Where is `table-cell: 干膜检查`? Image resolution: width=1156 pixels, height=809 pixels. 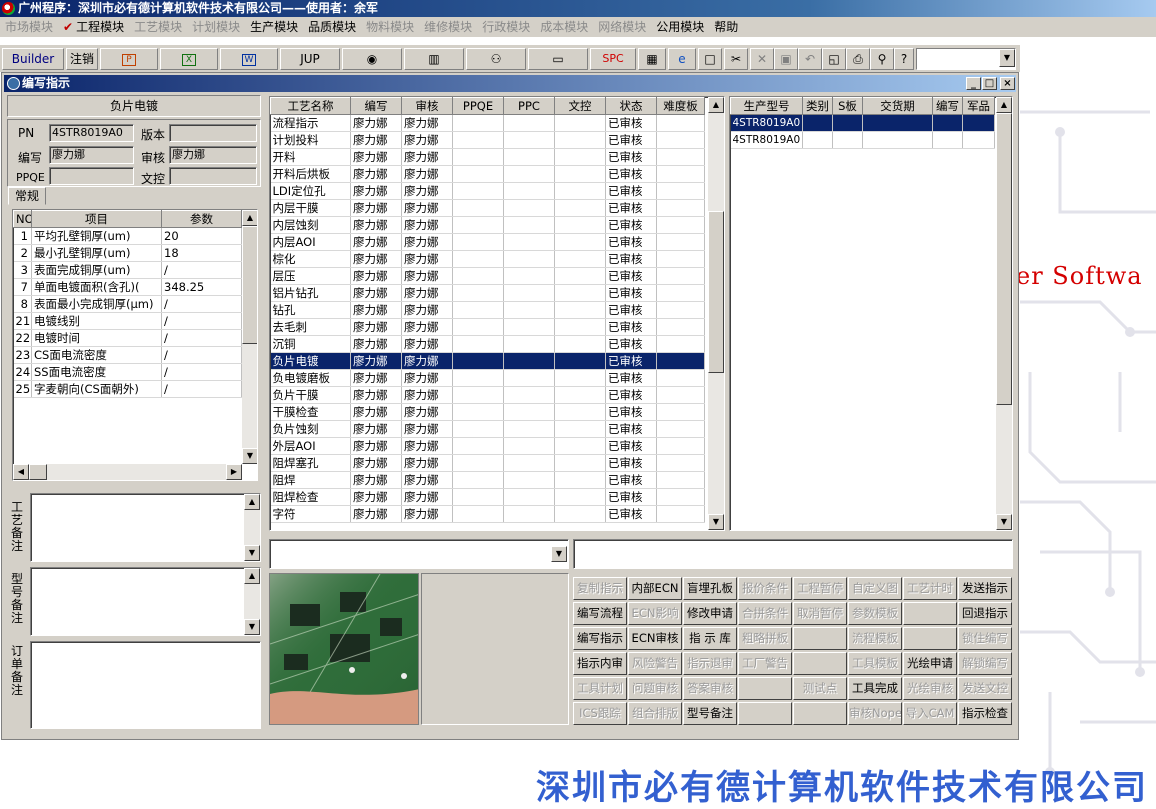
table-cell: 干膜检查 is located at coordinates (310, 412).